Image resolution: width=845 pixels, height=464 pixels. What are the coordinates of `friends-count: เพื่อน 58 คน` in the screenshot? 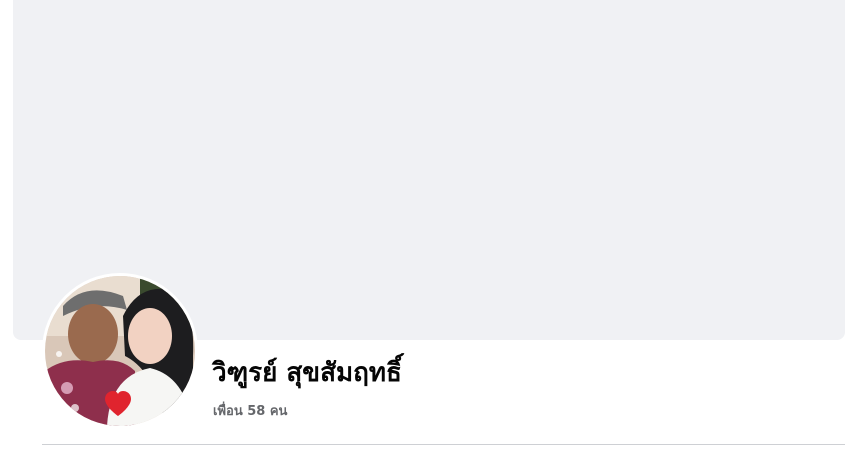 It's located at (250, 410).